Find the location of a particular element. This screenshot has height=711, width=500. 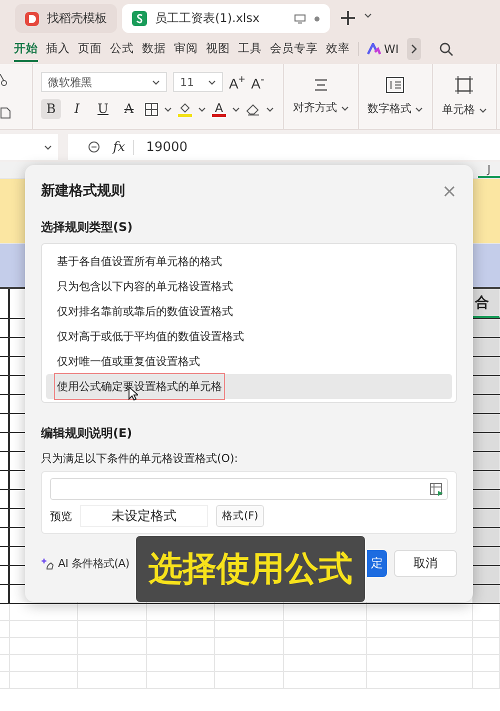

borders-icon is located at coordinates (151, 109).